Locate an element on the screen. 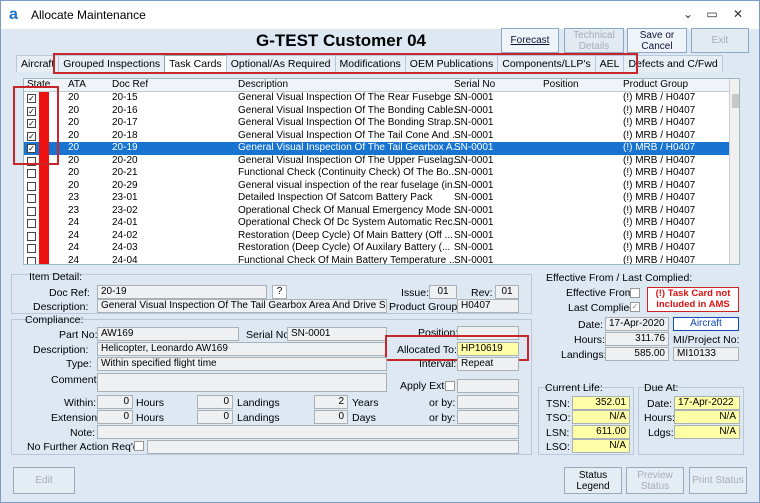 The height and width of the screenshot is (503, 760). apply-ext-checkbox is located at coordinates (450, 386).